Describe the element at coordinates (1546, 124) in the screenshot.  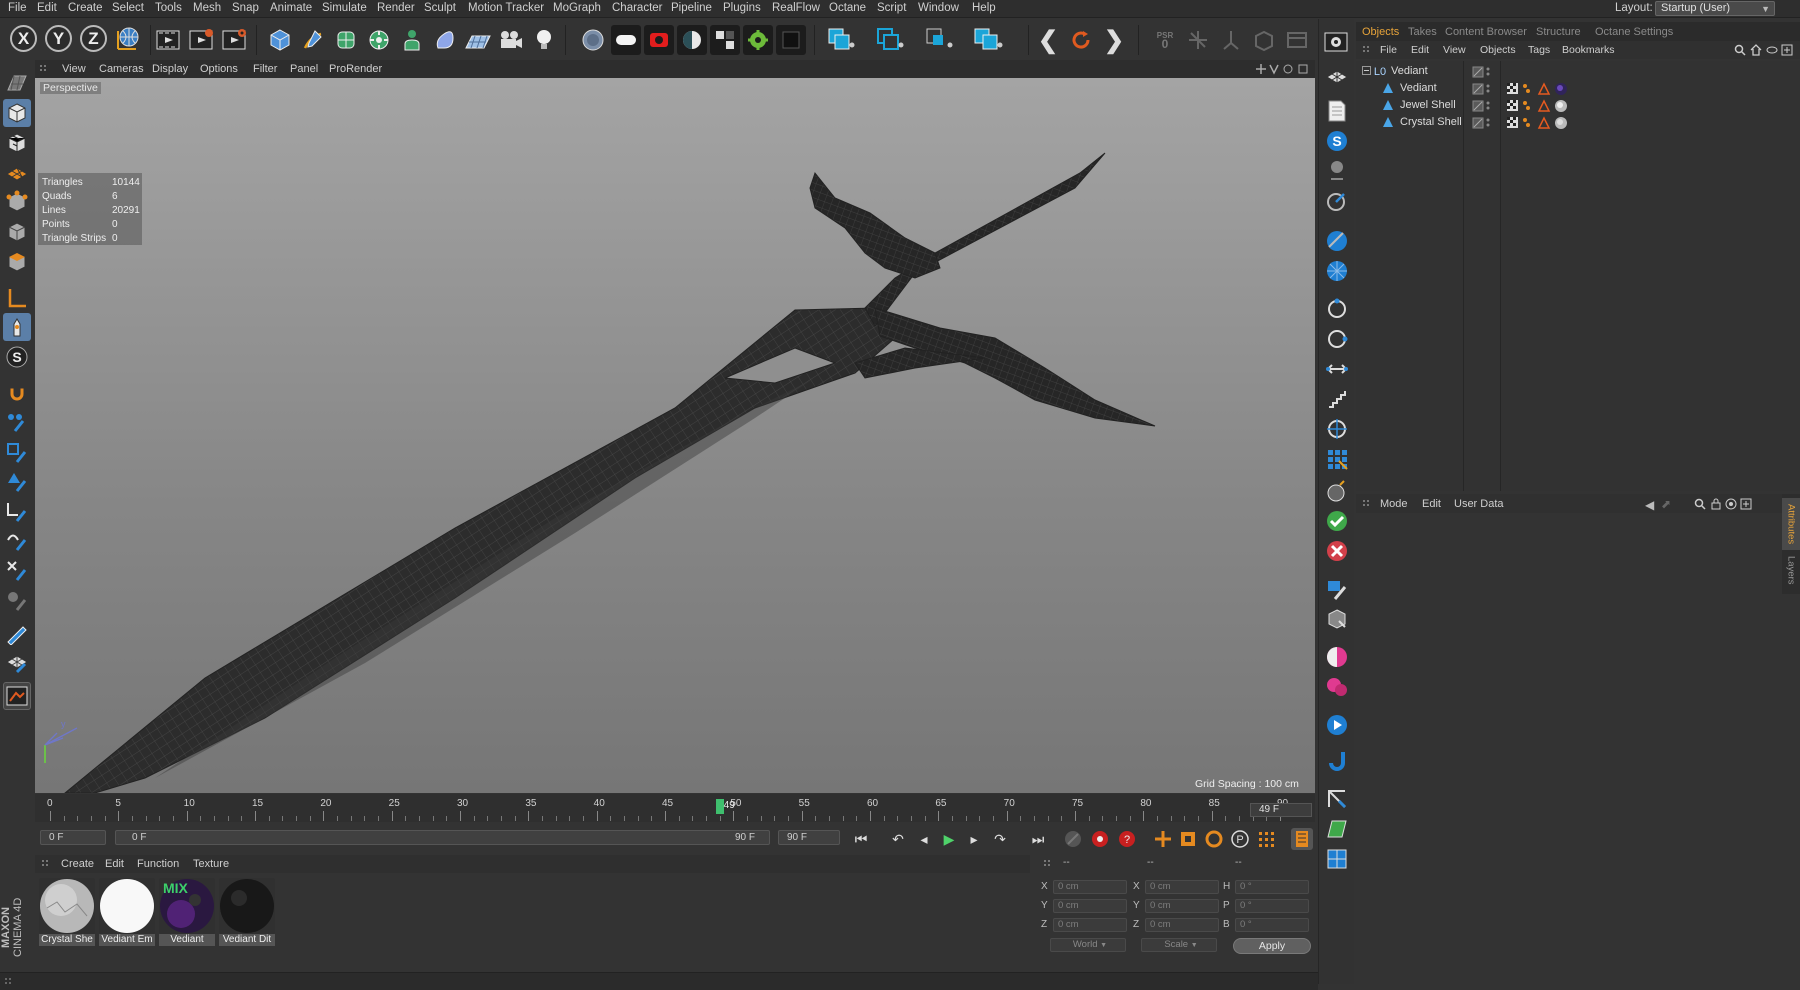
I see `object-tags` at that location.